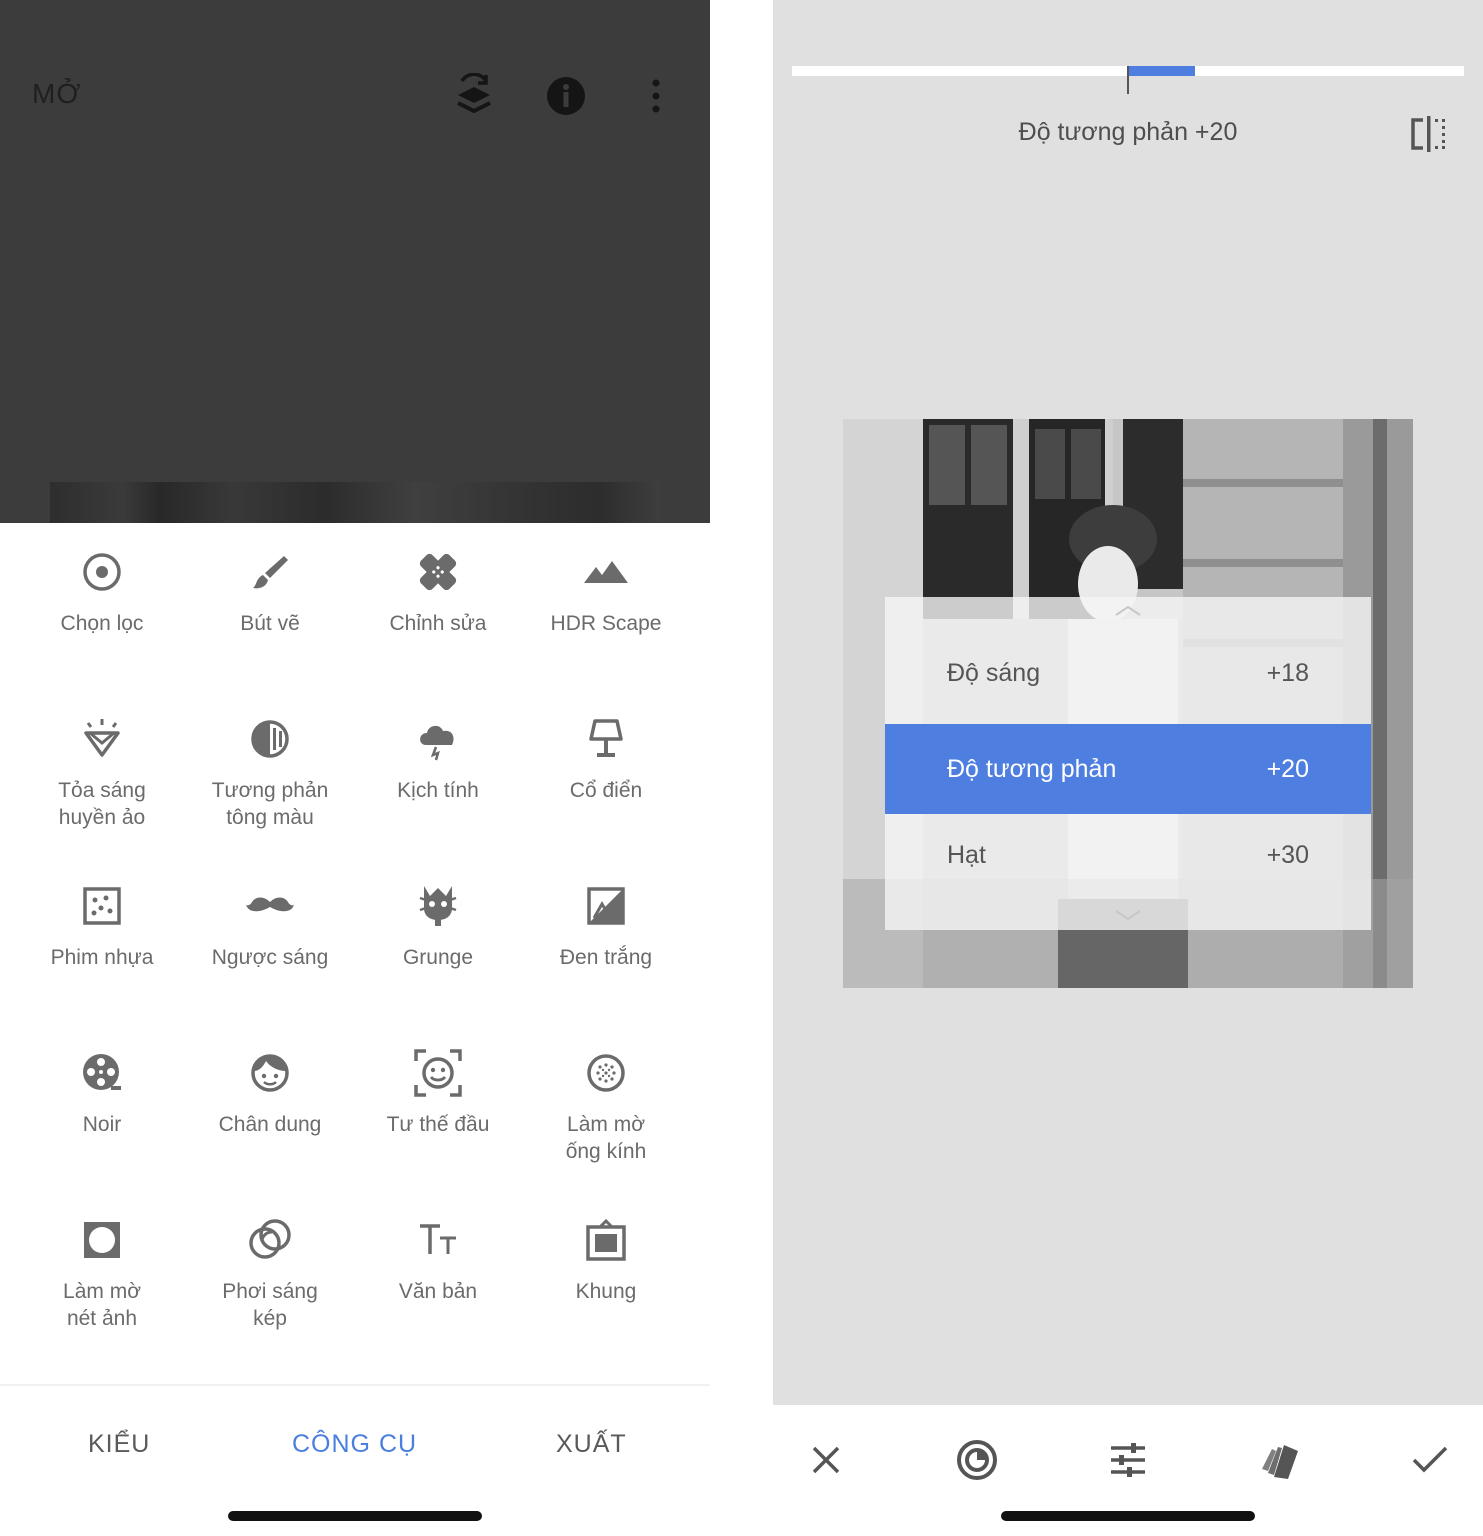 The width and height of the screenshot is (1483, 1536). What do you see at coordinates (1429, 134) in the screenshot?
I see `compare-icon` at bounding box center [1429, 134].